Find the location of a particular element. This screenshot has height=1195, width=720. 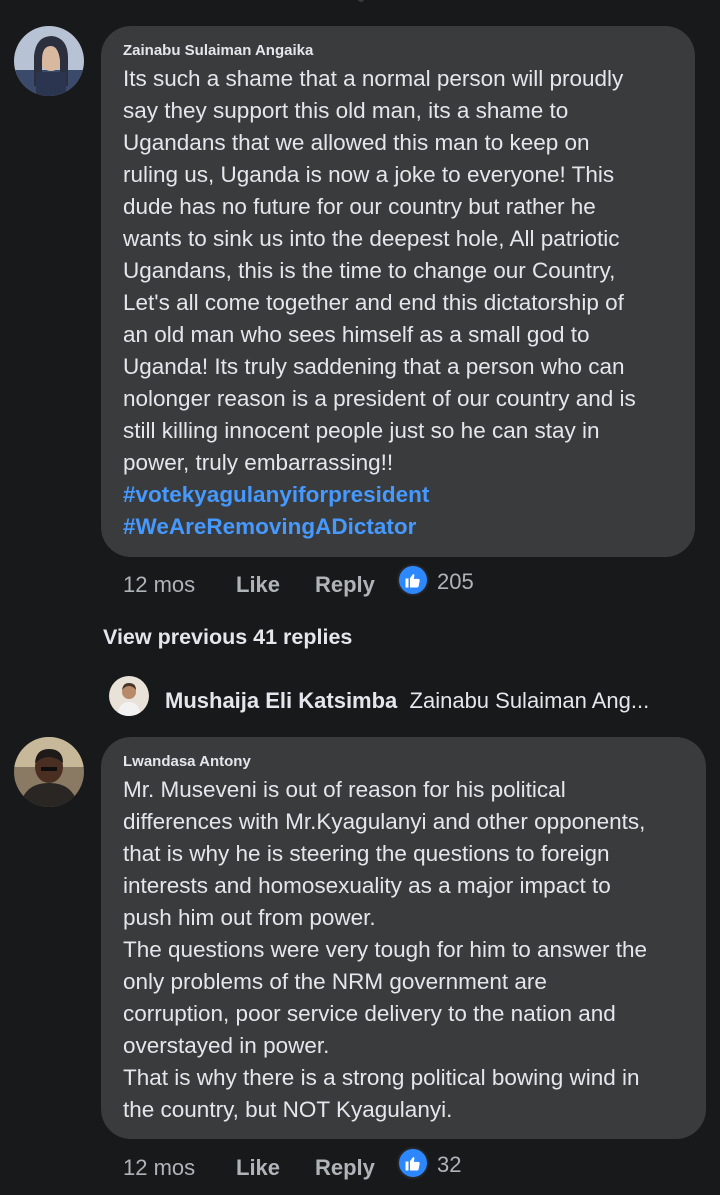

divider-dot is located at coordinates (361, 1).